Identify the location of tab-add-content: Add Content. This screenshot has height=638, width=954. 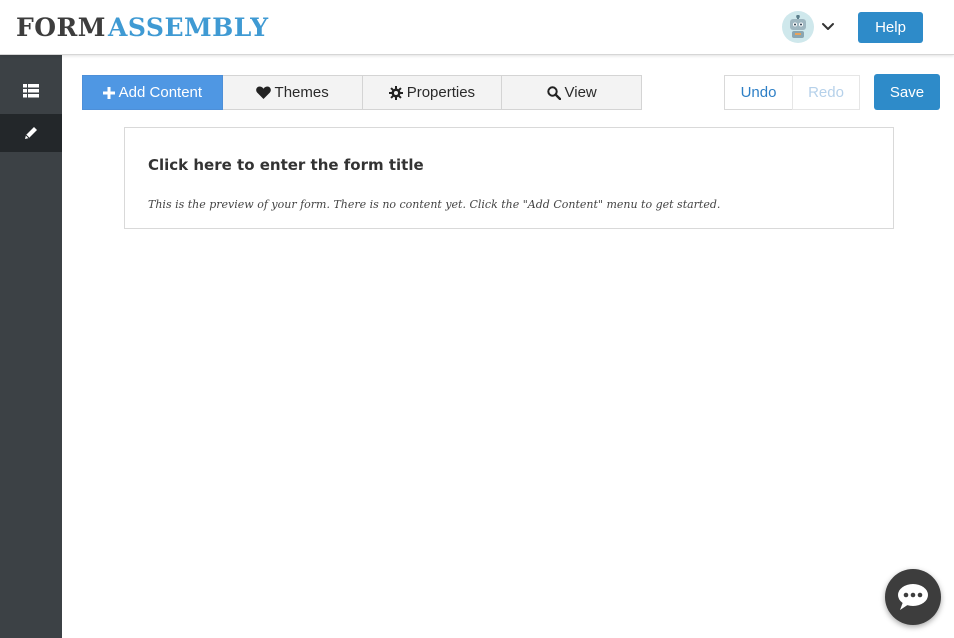
(152, 92).